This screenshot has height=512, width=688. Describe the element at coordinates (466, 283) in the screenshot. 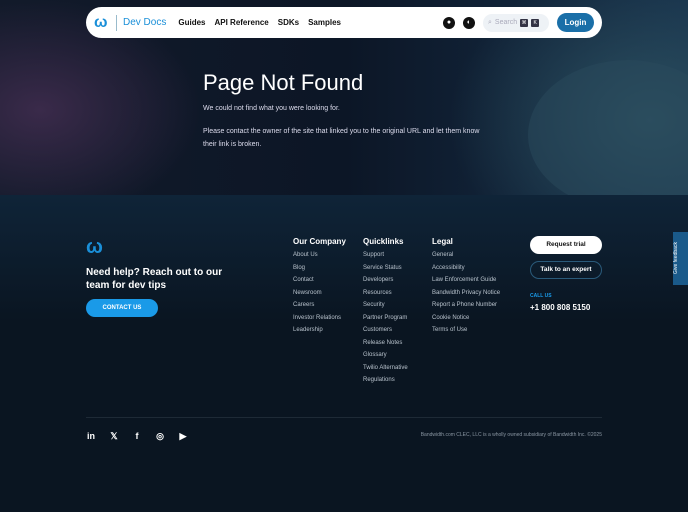

I see `footer-link: Law Enforcement Guide` at that location.